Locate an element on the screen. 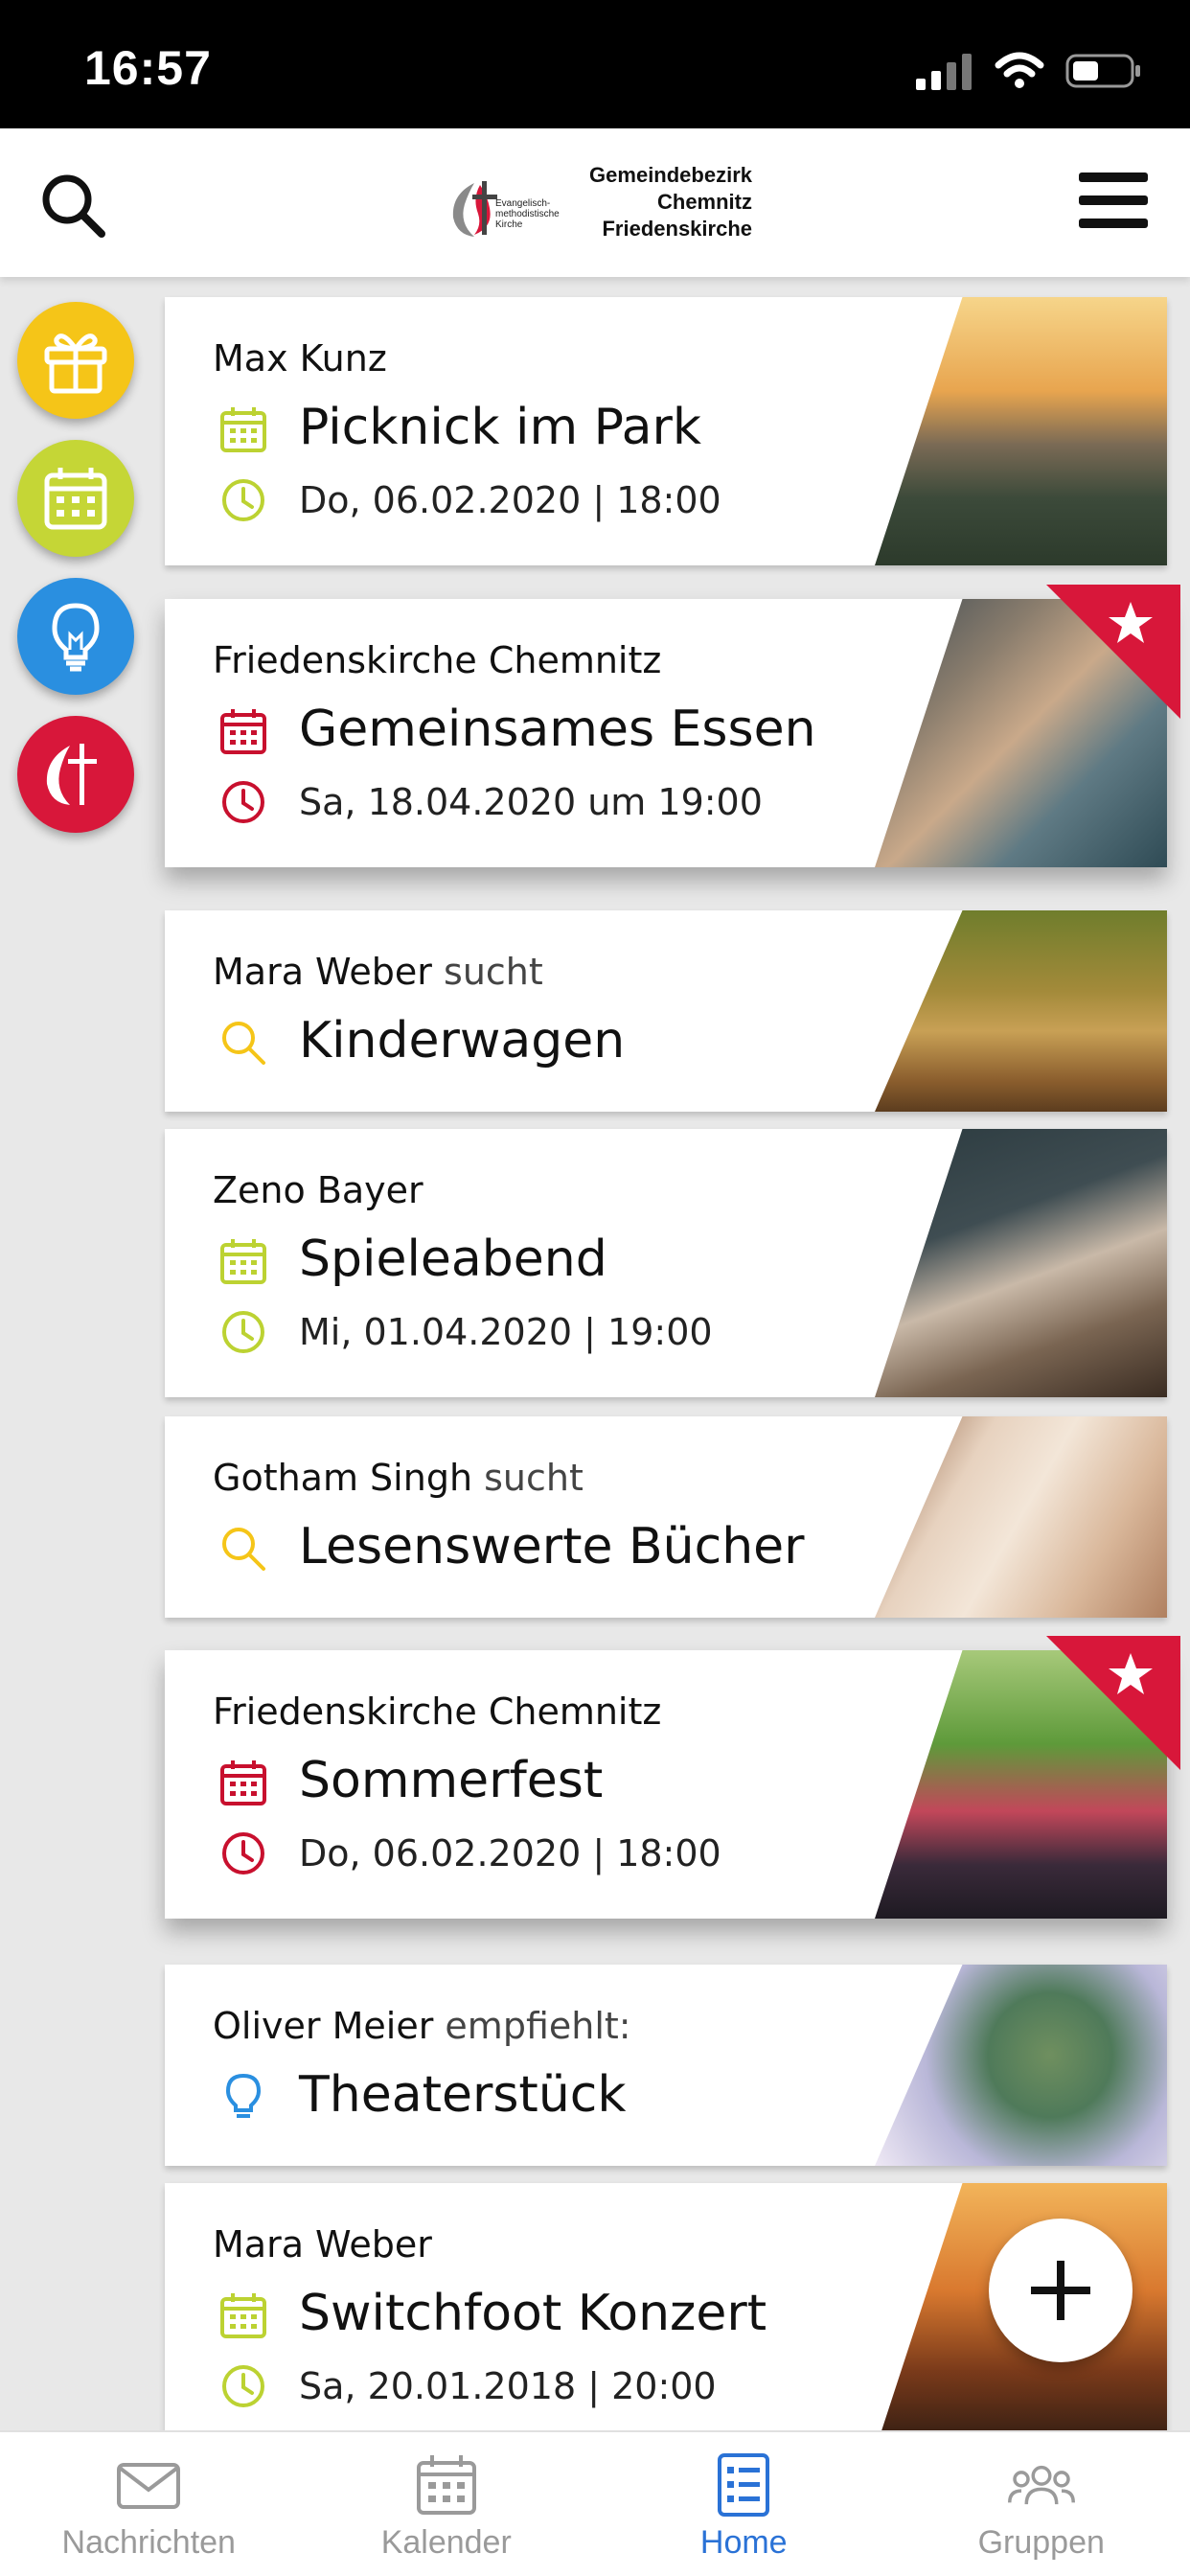 This screenshot has width=1190, height=2576. card-title: Switchfoot Konzert is located at coordinates (533, 2313).